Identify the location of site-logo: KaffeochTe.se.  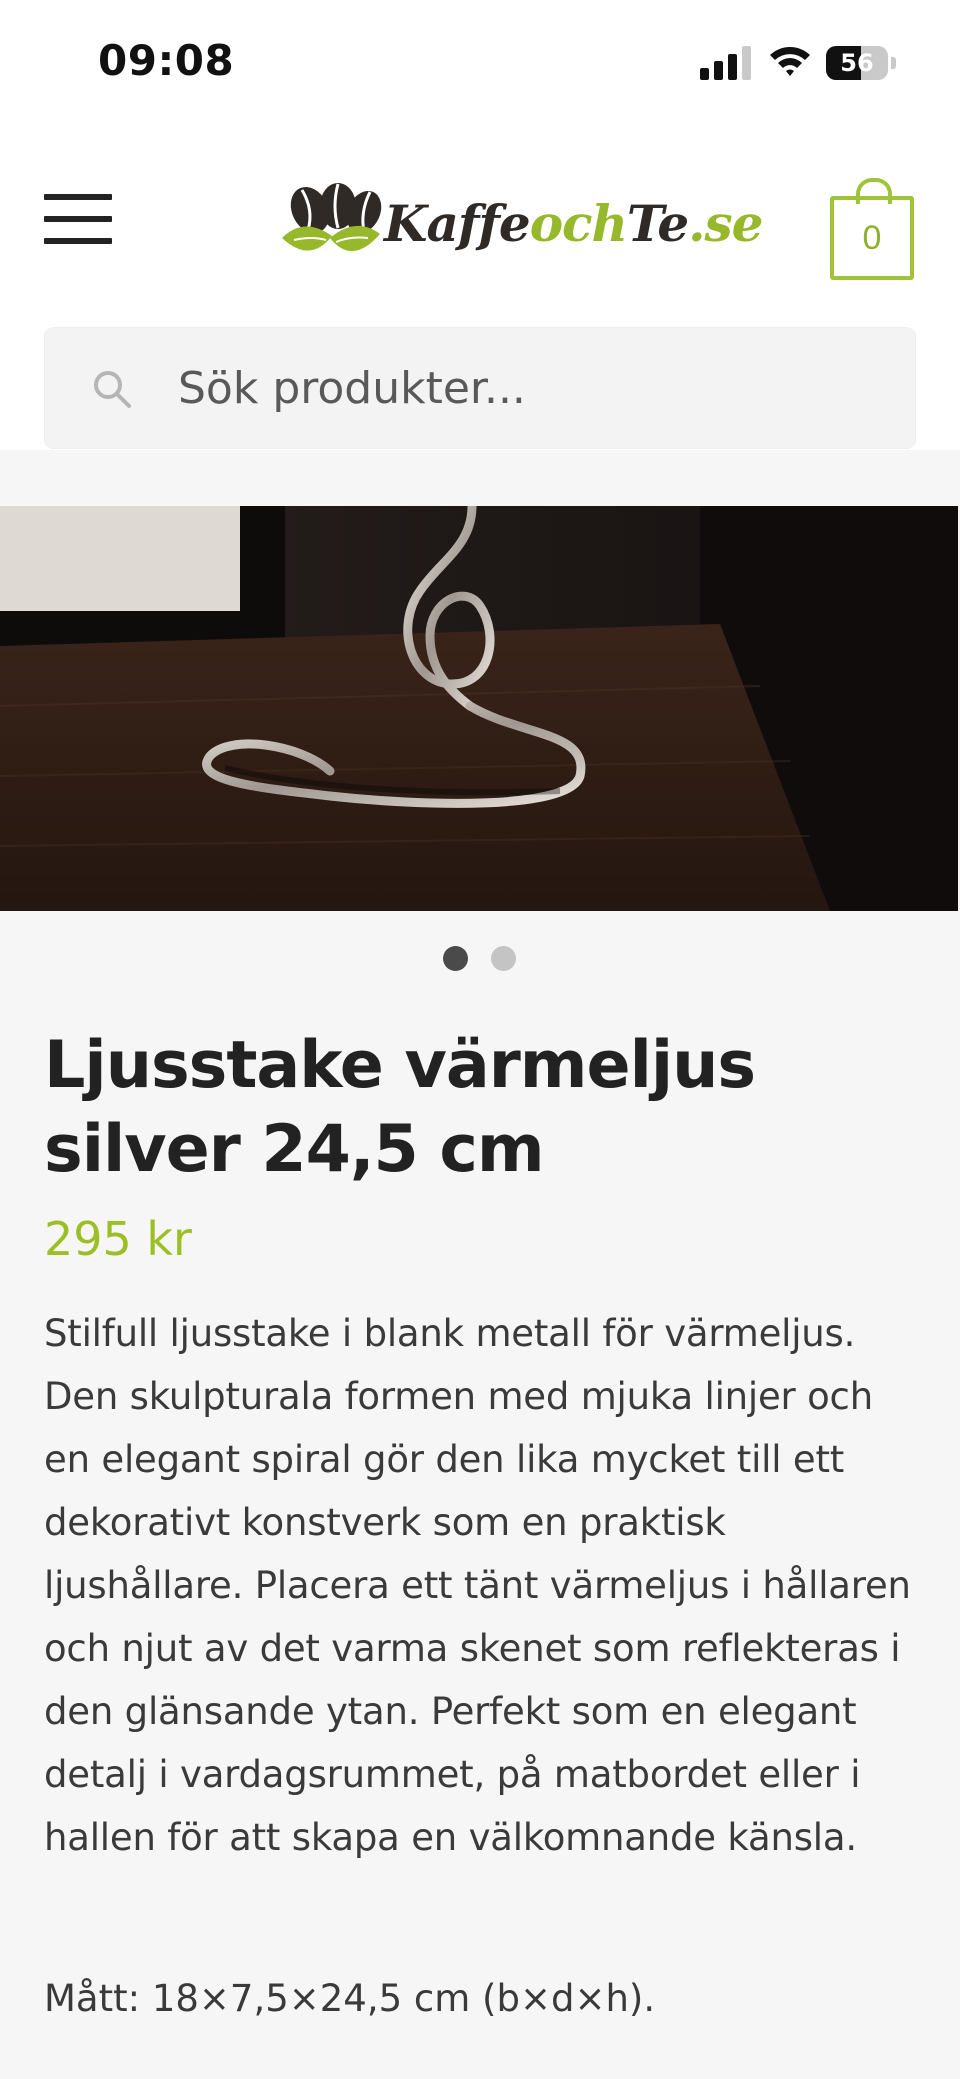
(522, 224).